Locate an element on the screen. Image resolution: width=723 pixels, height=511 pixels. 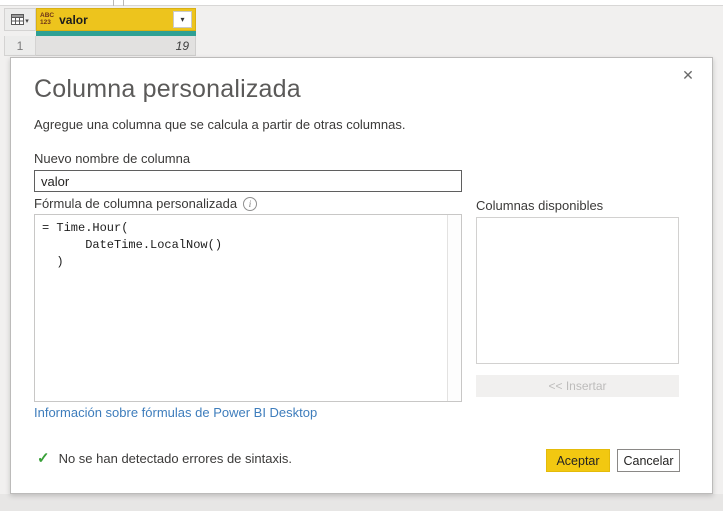
available-columns-label: Columnas disponibles is located at coordinates (540, 205).